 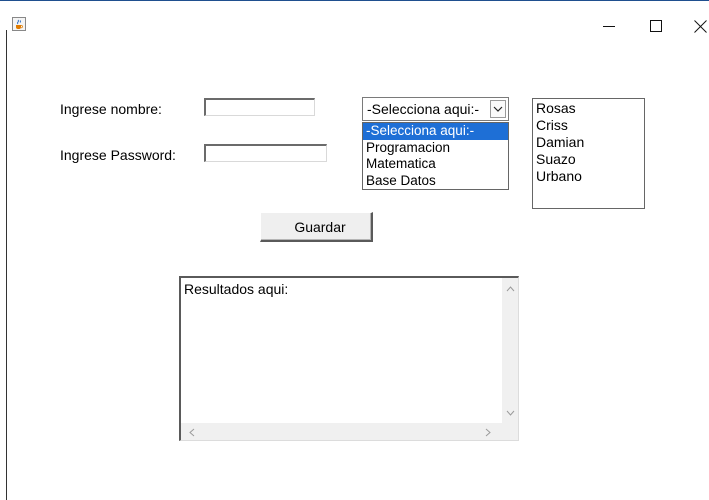 What do you see at coordinates (588, 176) in the screenshot?
I see `list-item: Urbano` at bounding box center [588, 176].